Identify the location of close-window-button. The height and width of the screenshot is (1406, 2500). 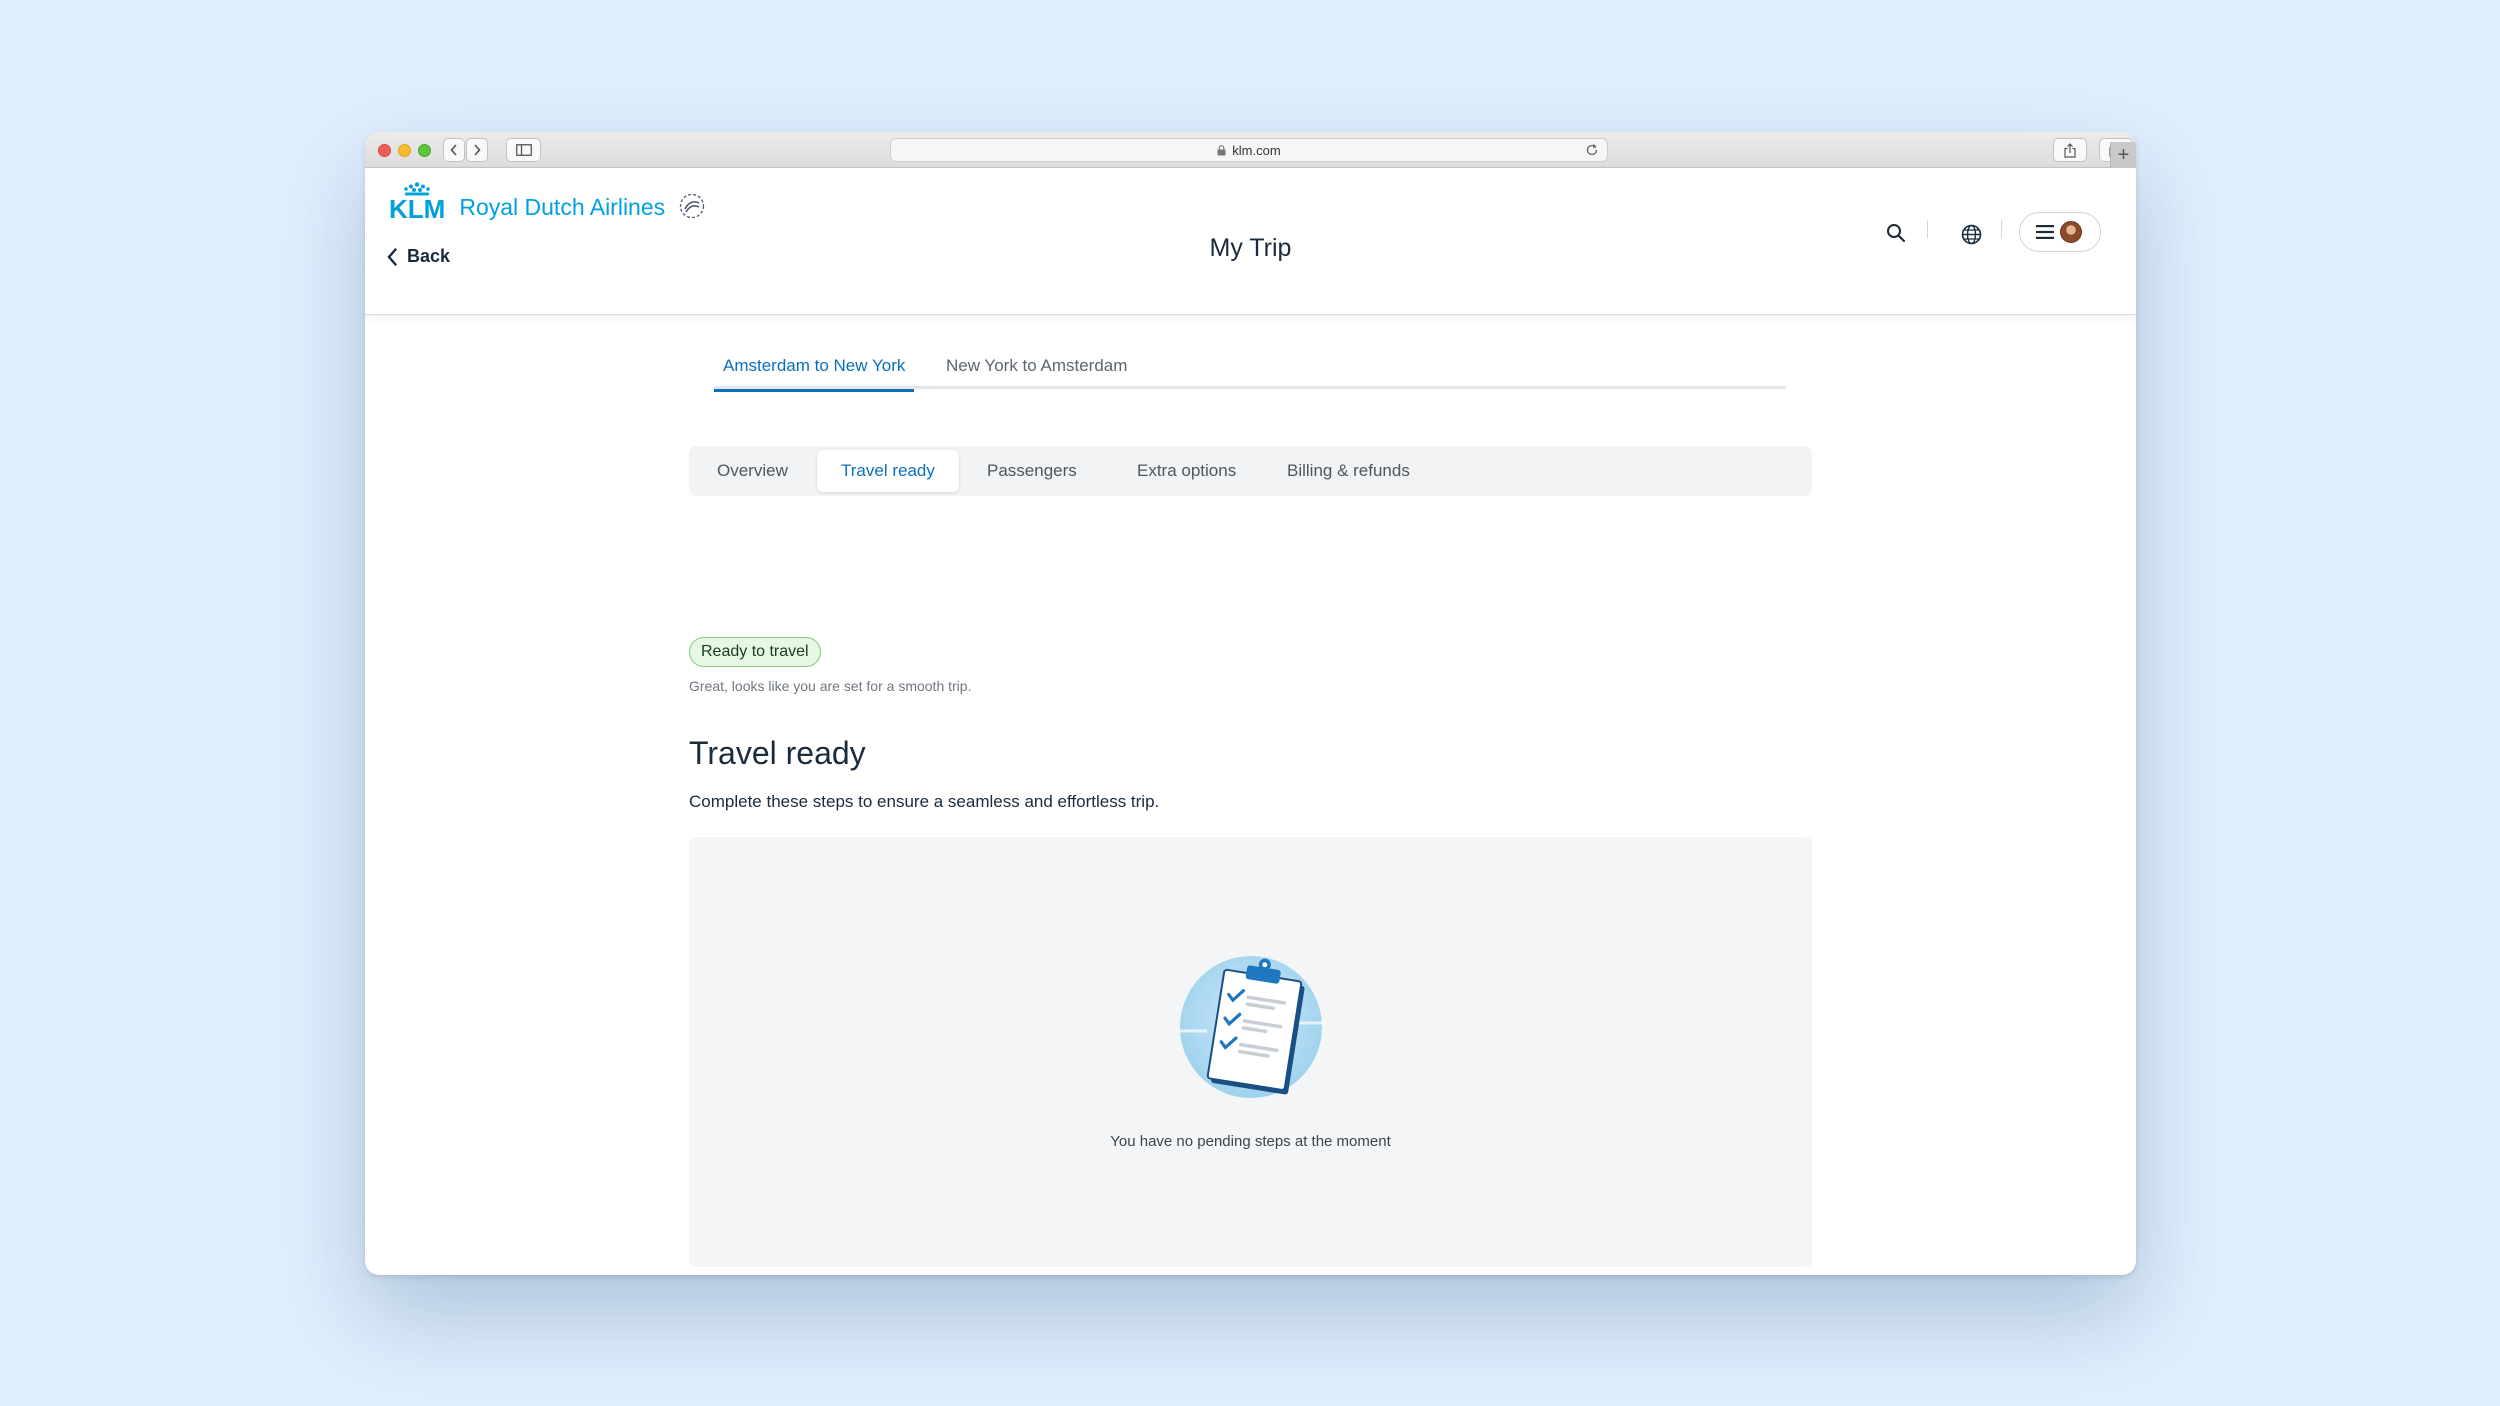
(384, 150).